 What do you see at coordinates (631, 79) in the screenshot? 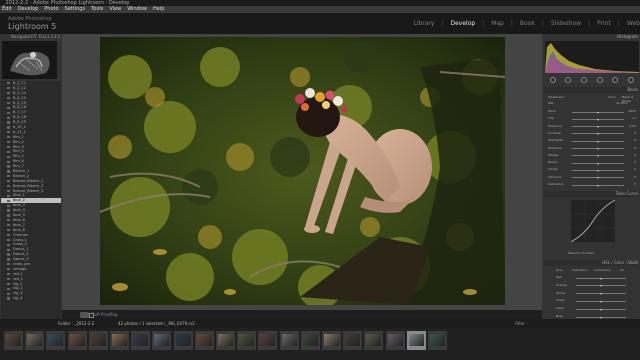
I see `adjustment-brush-icon` at bounding box center [631, 79].